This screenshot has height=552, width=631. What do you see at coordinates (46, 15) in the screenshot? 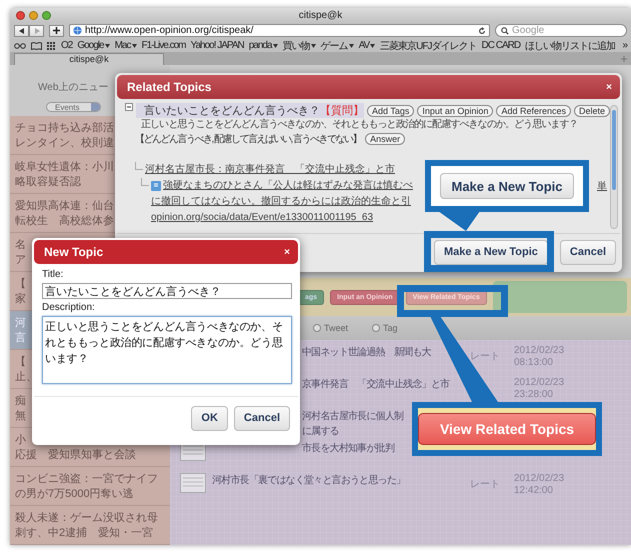
I see `zoom-button` at bounding box center [46, 15].